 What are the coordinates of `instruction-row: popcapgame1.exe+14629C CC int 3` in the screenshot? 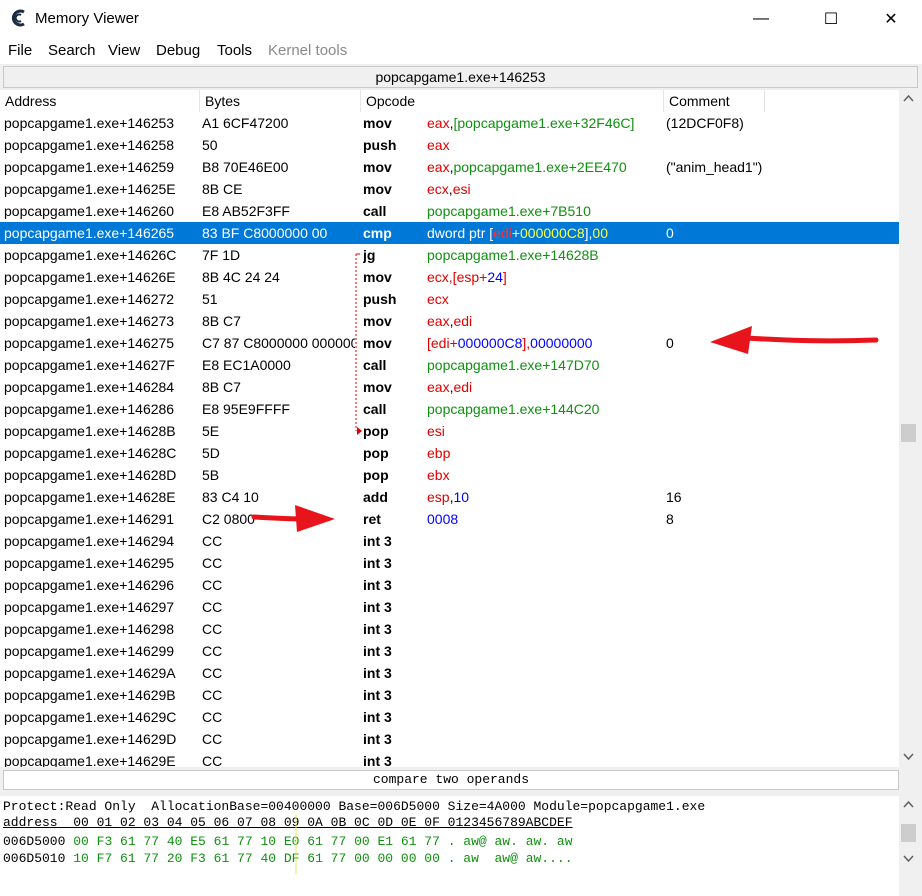 It's located at (449, 717).